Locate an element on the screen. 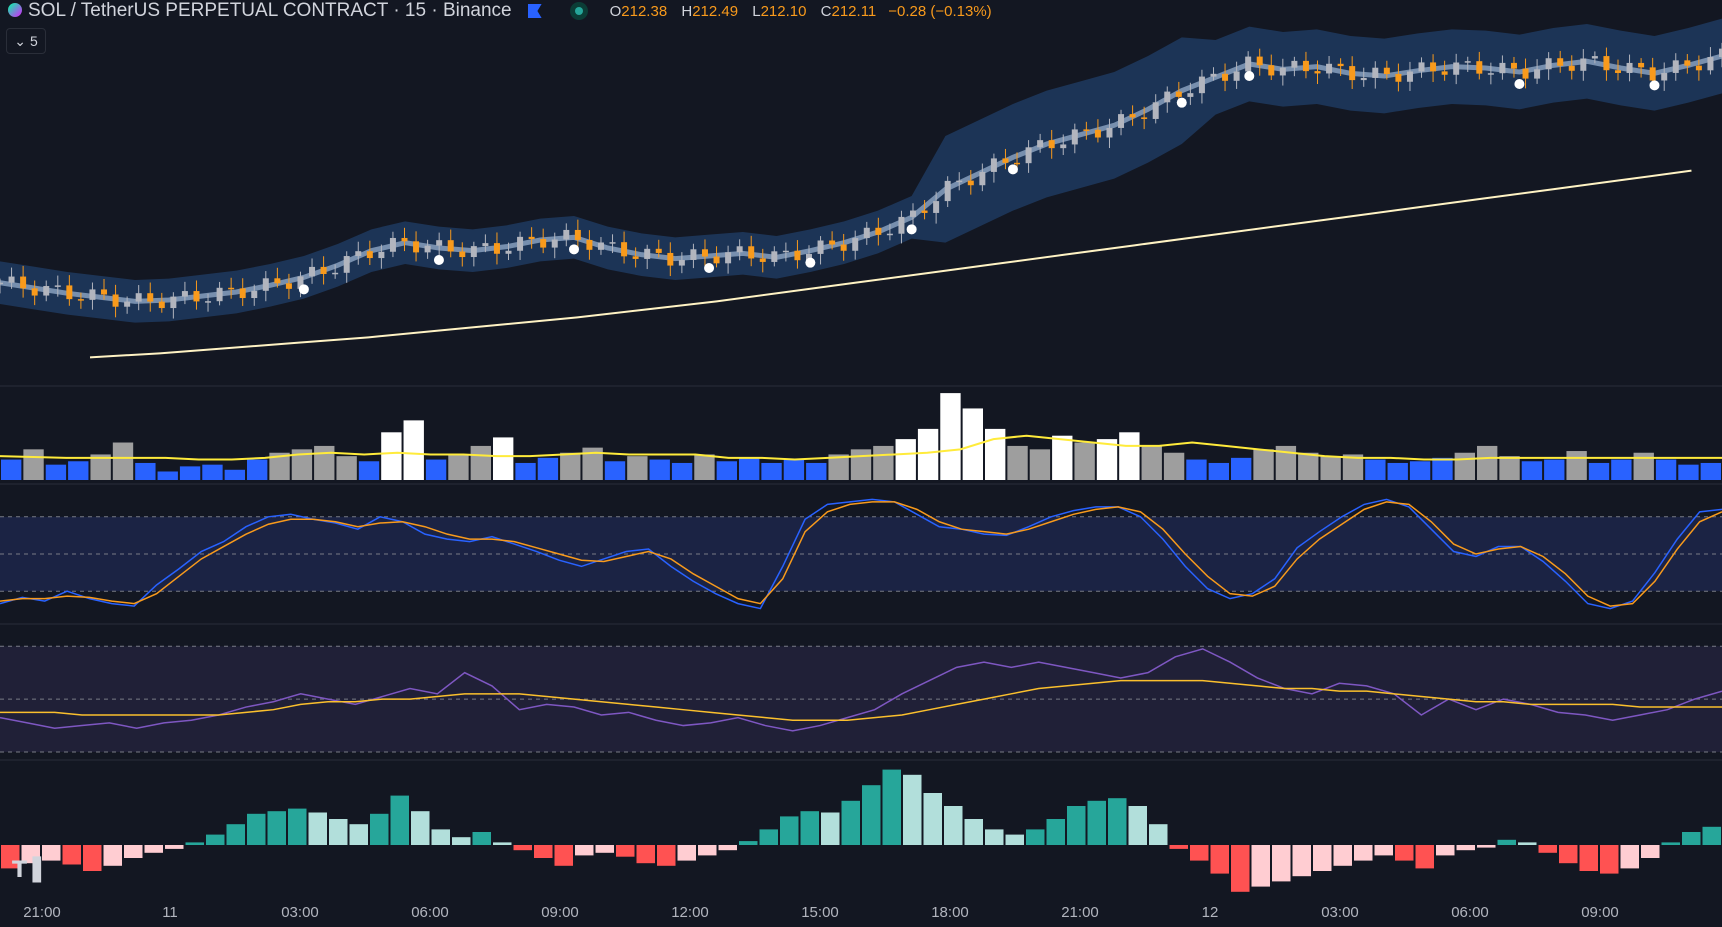 Image resolution: width=1722 pixels, height=927 pixels. high-label: H is located at coordinates (687, 11).